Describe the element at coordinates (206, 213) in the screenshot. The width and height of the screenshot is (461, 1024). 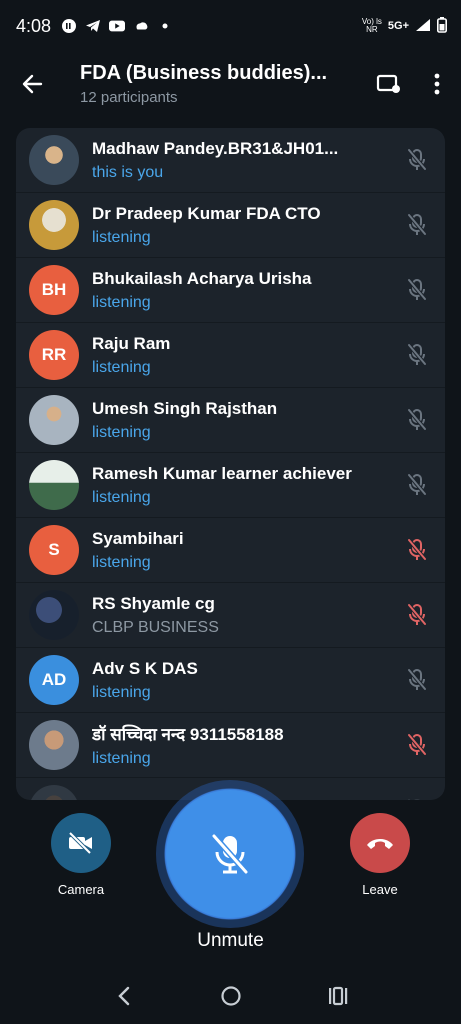
I see `participant-name: Dr Pradeep Kumar FDA CTO` at that location.